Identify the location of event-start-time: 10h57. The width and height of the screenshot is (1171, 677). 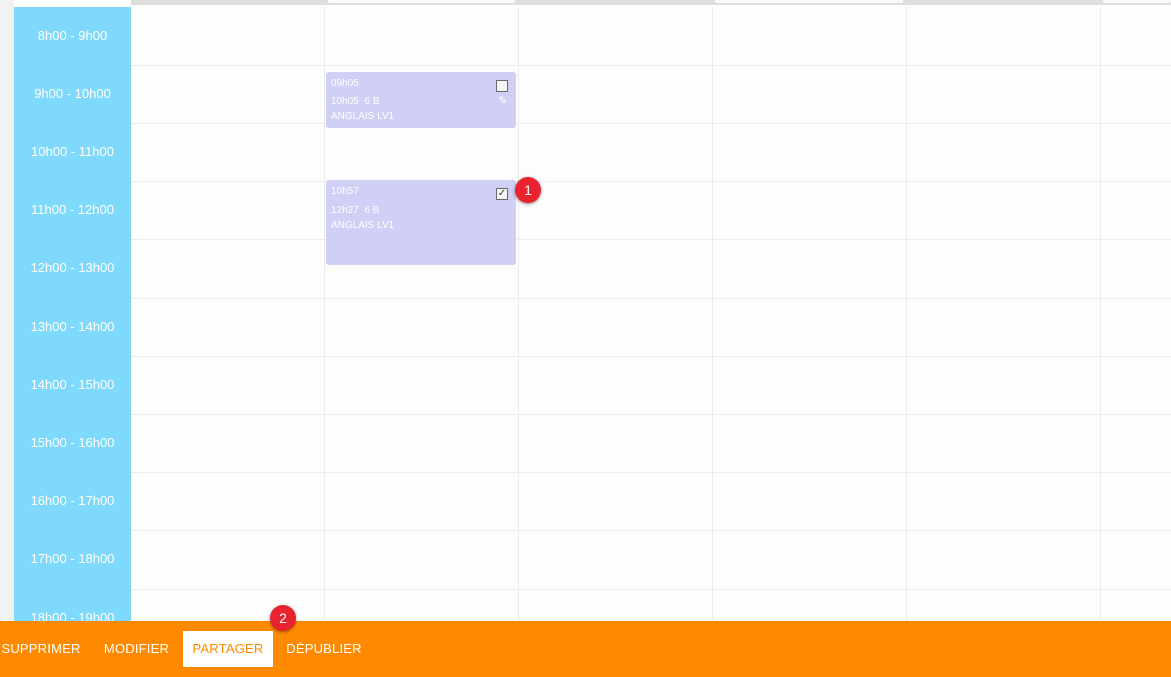
(345, 191).